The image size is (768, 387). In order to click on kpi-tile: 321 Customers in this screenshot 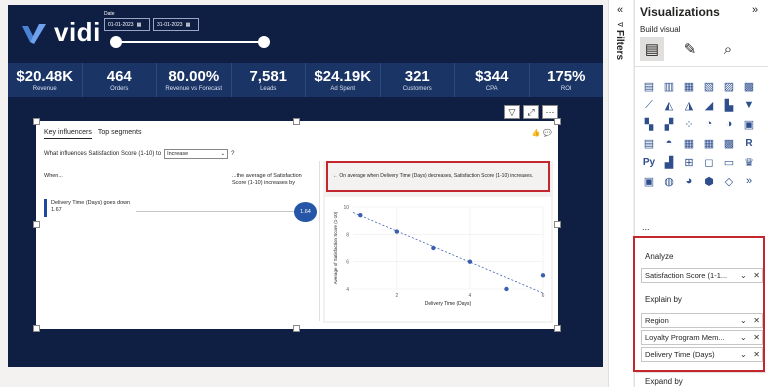, I will do `click(418, 80)`.